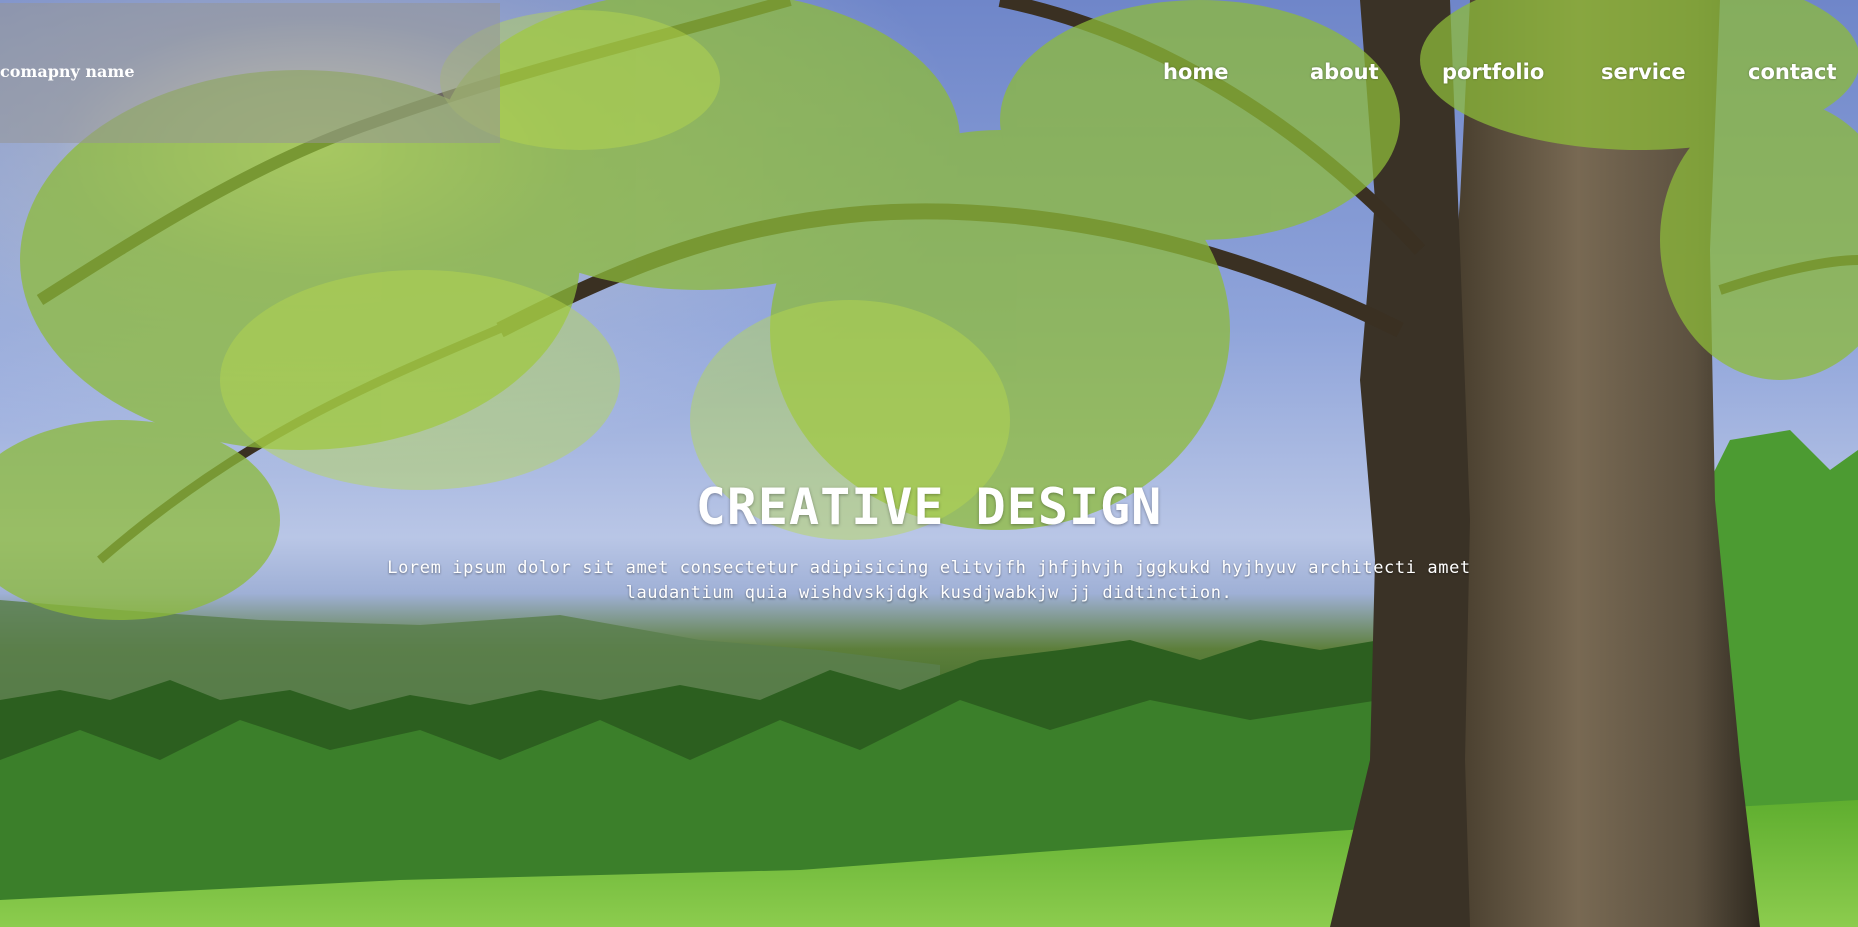 The height and width of the screenshot is (927, 1858). Describe the element at coordinates (1196, 72) in the screenshot. I see `nav-link-home: home` at that location.